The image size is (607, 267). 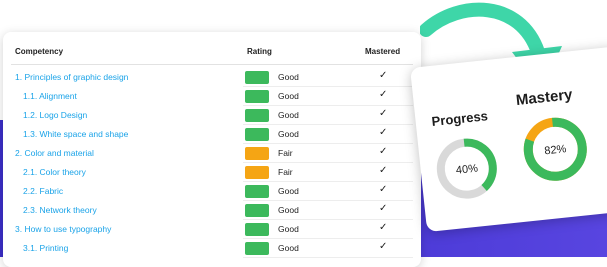 I want to click on competency-link: 2.2. Fabric, so click(x=43, y=191).